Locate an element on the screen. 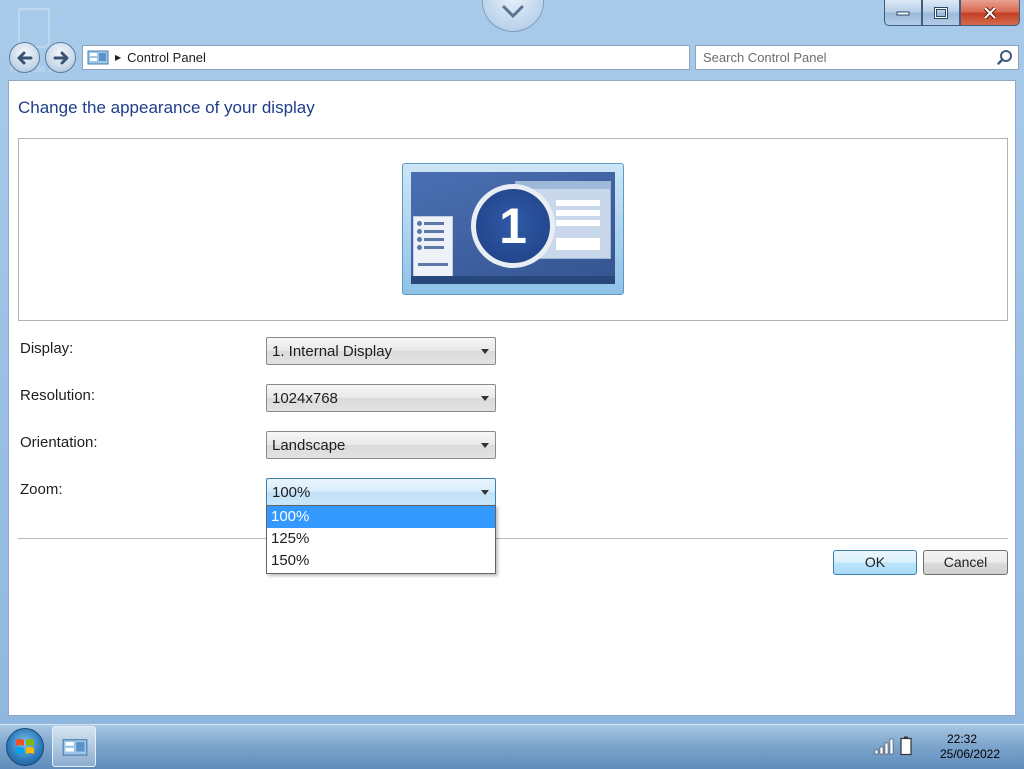  taskbar: 22:32 25/06/2022 is located at coordinates (512, 746).